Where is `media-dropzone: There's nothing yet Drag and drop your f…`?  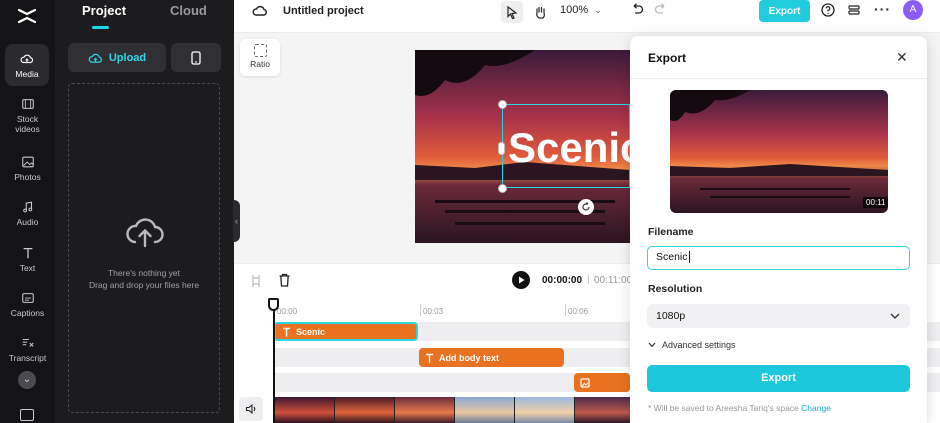
media-dropzone: There's nothing yet Drag and drop your f… is located at coordinates (144, 248).